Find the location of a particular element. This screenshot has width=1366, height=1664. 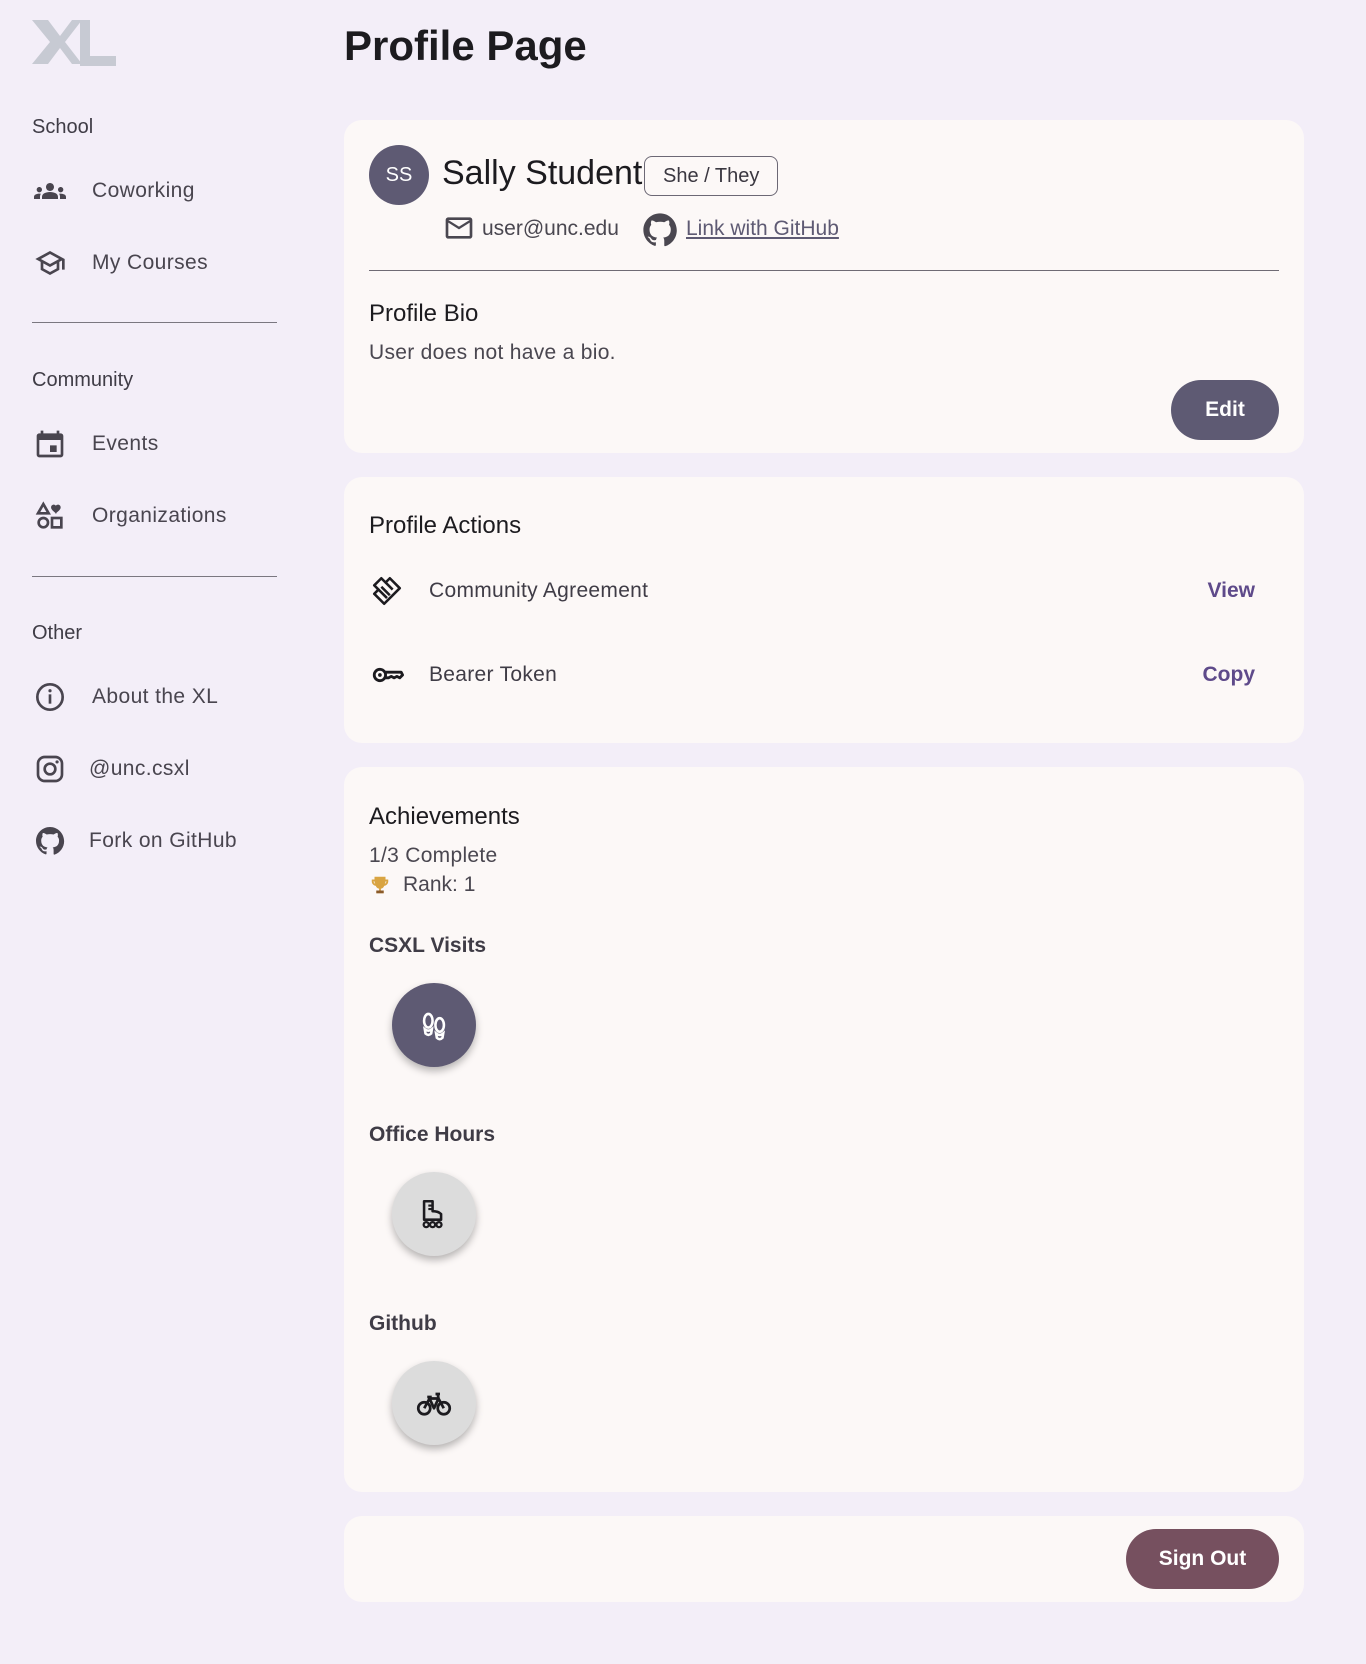

sidebar-item-label: About the XL is located at coordinates (155, 696).